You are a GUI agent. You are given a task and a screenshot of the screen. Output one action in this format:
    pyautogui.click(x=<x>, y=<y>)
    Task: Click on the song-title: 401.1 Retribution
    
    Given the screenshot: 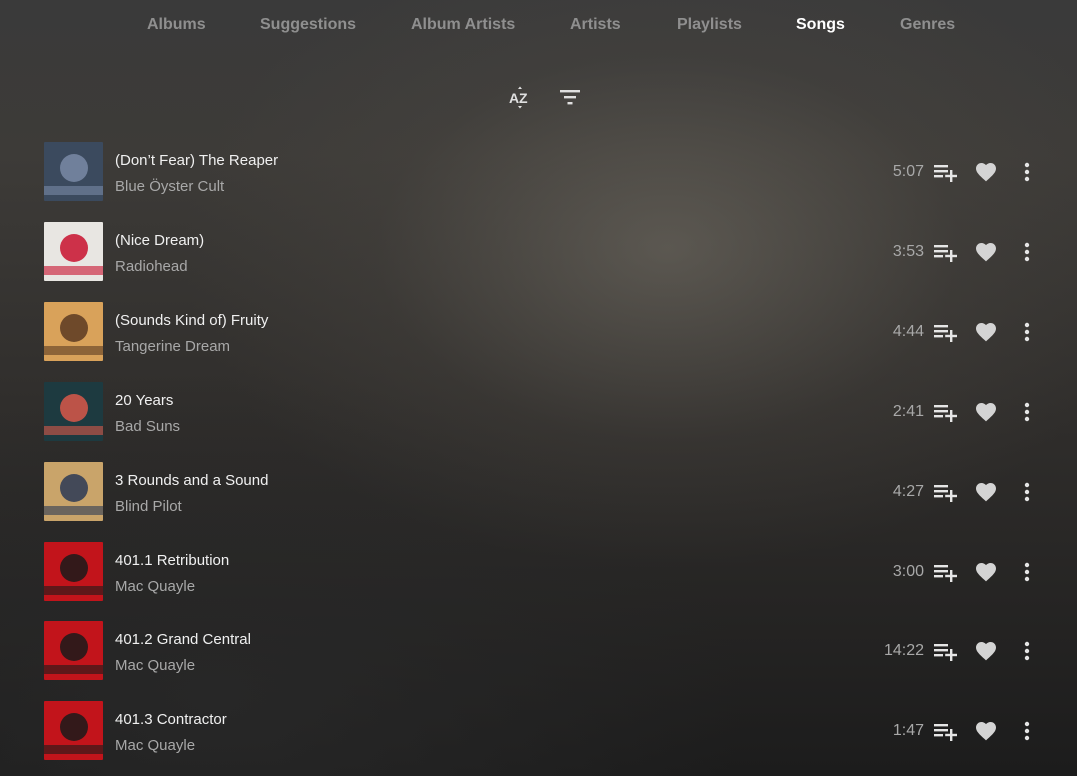 What is the action you would take?
    pyautogui.click(x=172, y=560)
    